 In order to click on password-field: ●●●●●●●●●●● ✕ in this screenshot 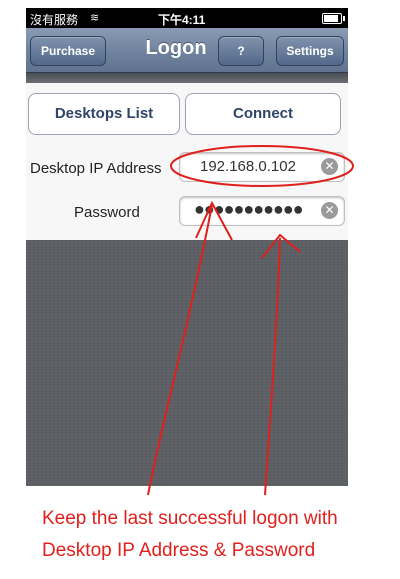, I will do `click(262, 211)`.